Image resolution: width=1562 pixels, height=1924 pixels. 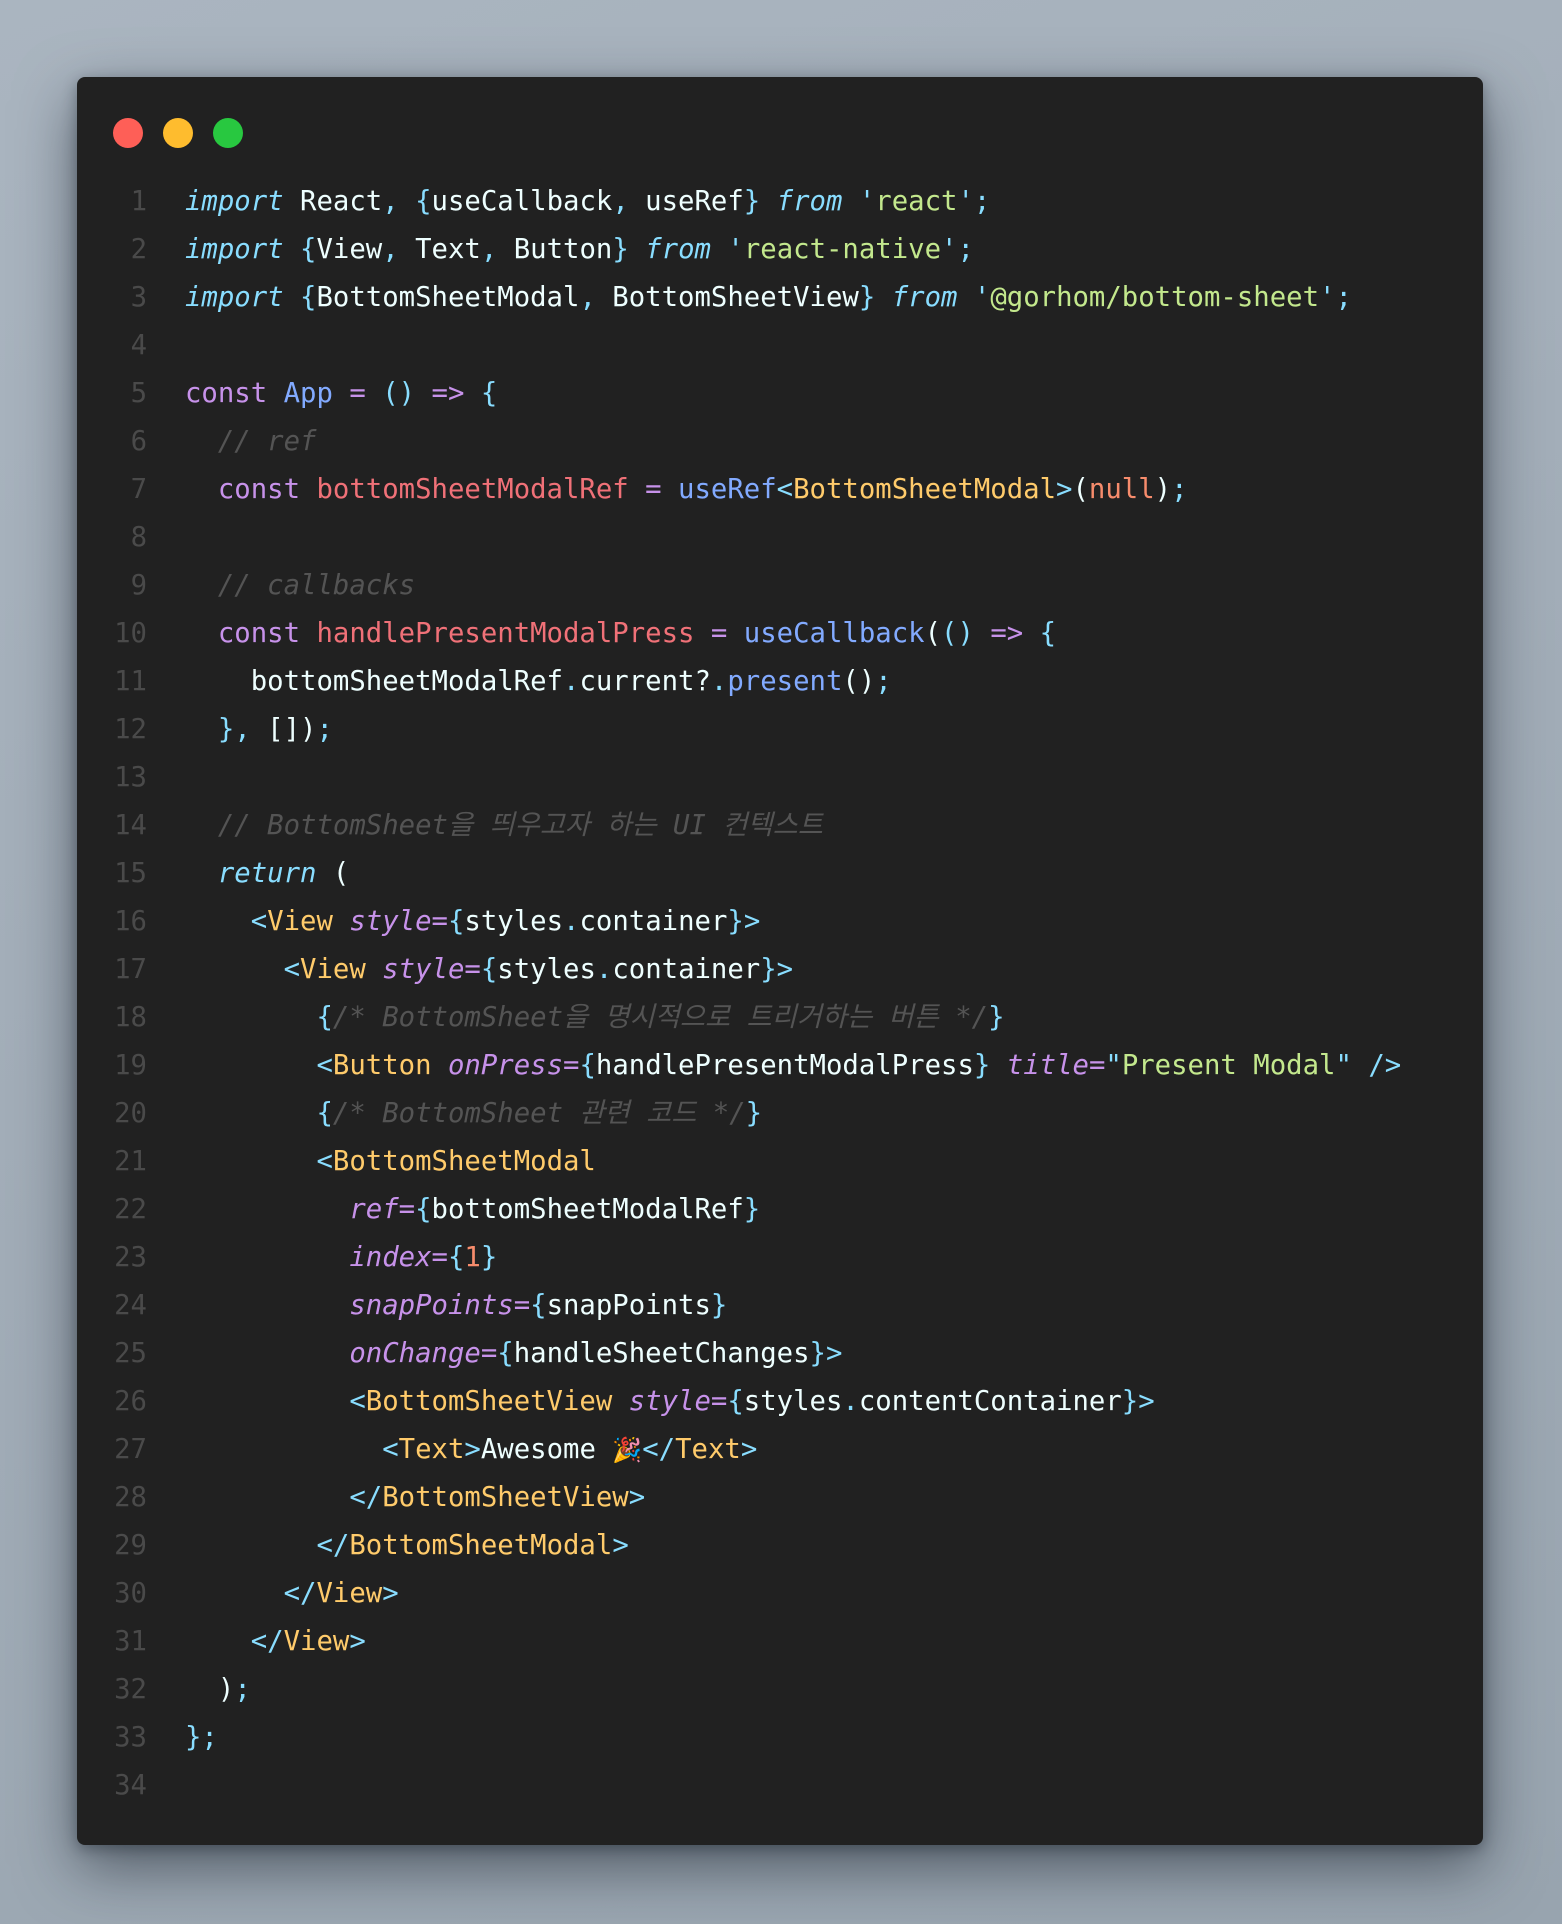 What do you see at coordinates (138, 489) in the screenshot?
I see `line-number: 7` at bounding box center [138, 489].